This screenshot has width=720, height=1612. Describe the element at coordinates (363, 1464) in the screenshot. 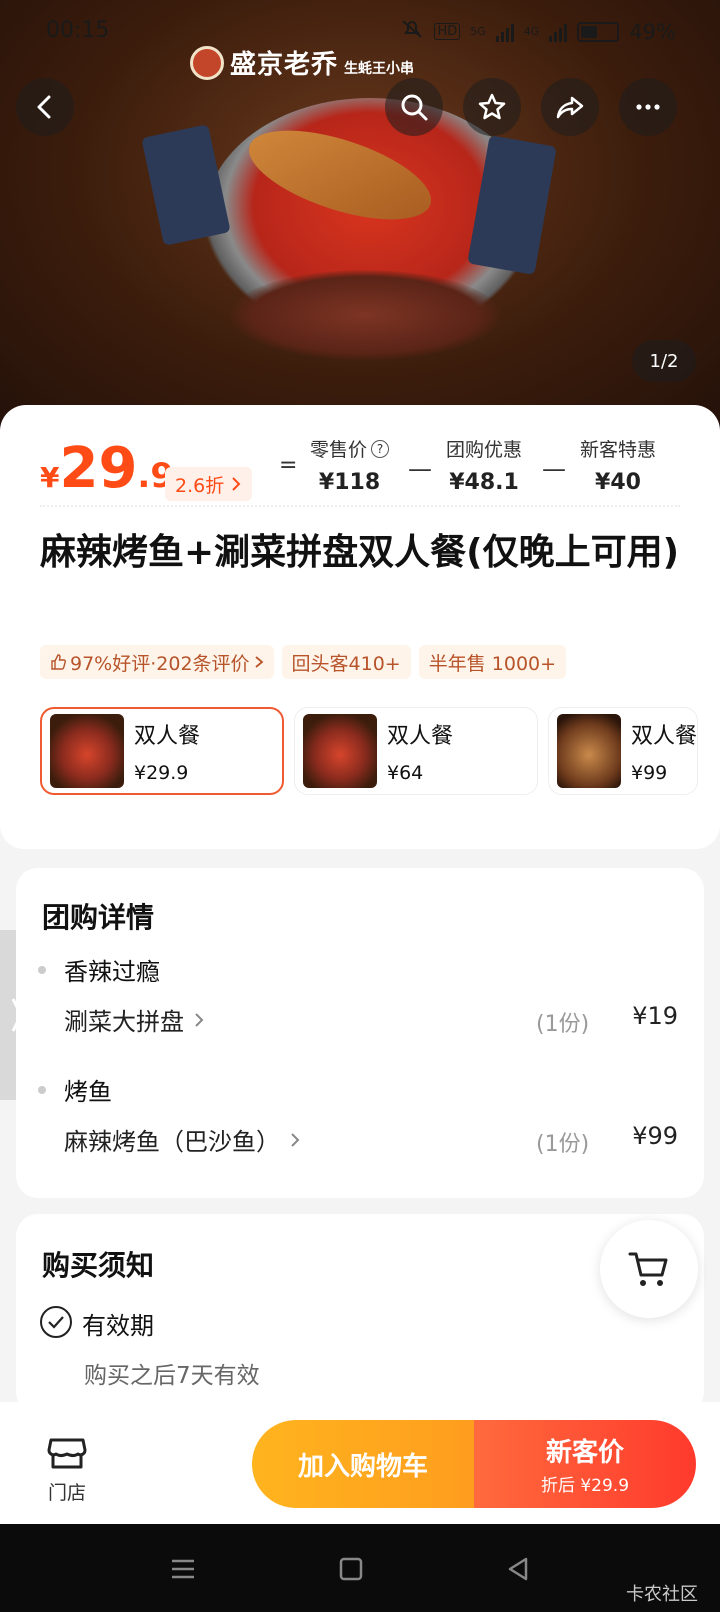

I see `add-to-cart-button: 加入购物车` at that location.